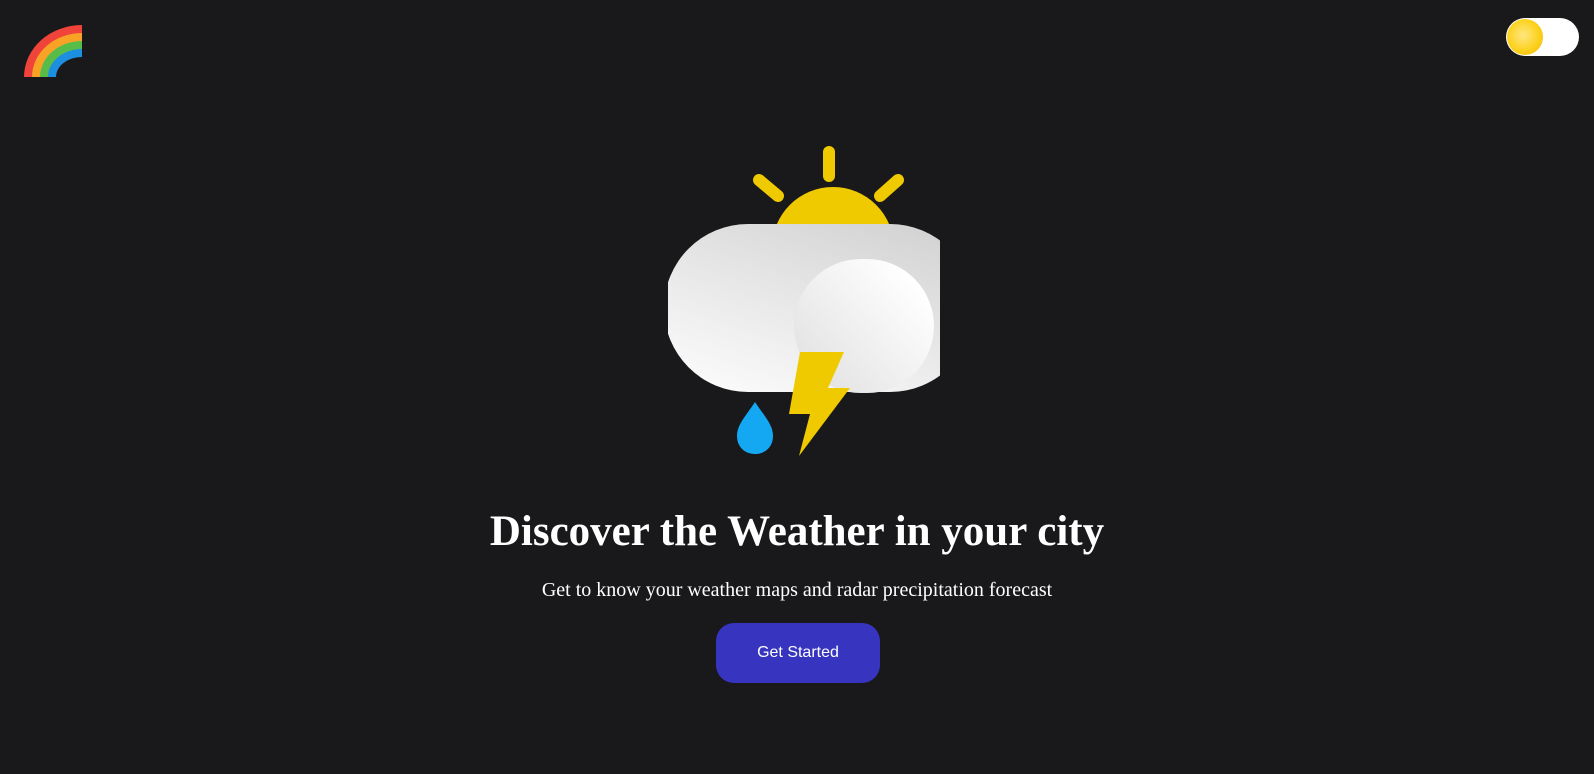  Describe the element at coordinates (798, 653) in the screenshot. I see `get-started-button: Get Started` at that location.